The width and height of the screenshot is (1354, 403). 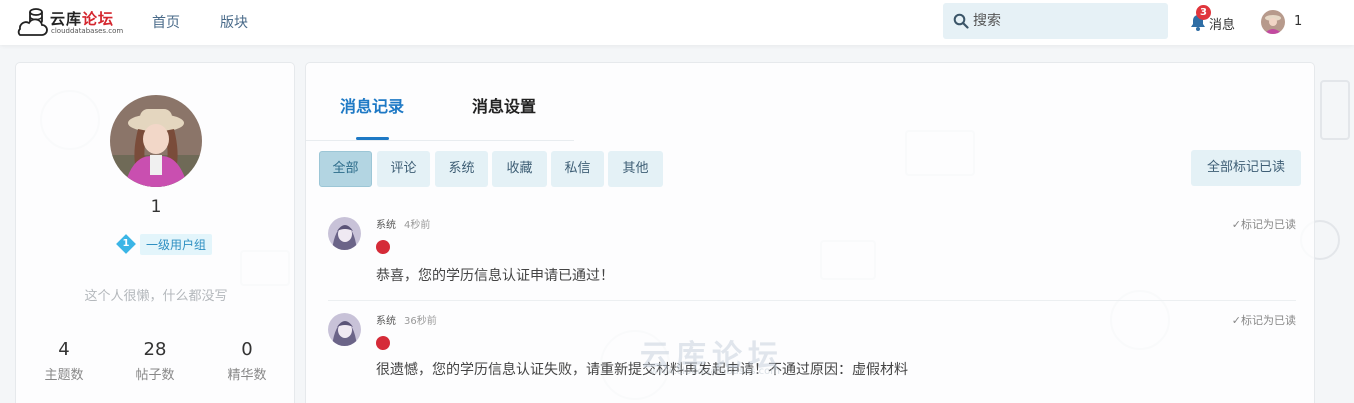 What do you see at coordinates (440, 140) in the screenshot?
I see `tabs-divider` at bounding box center [440, 140].